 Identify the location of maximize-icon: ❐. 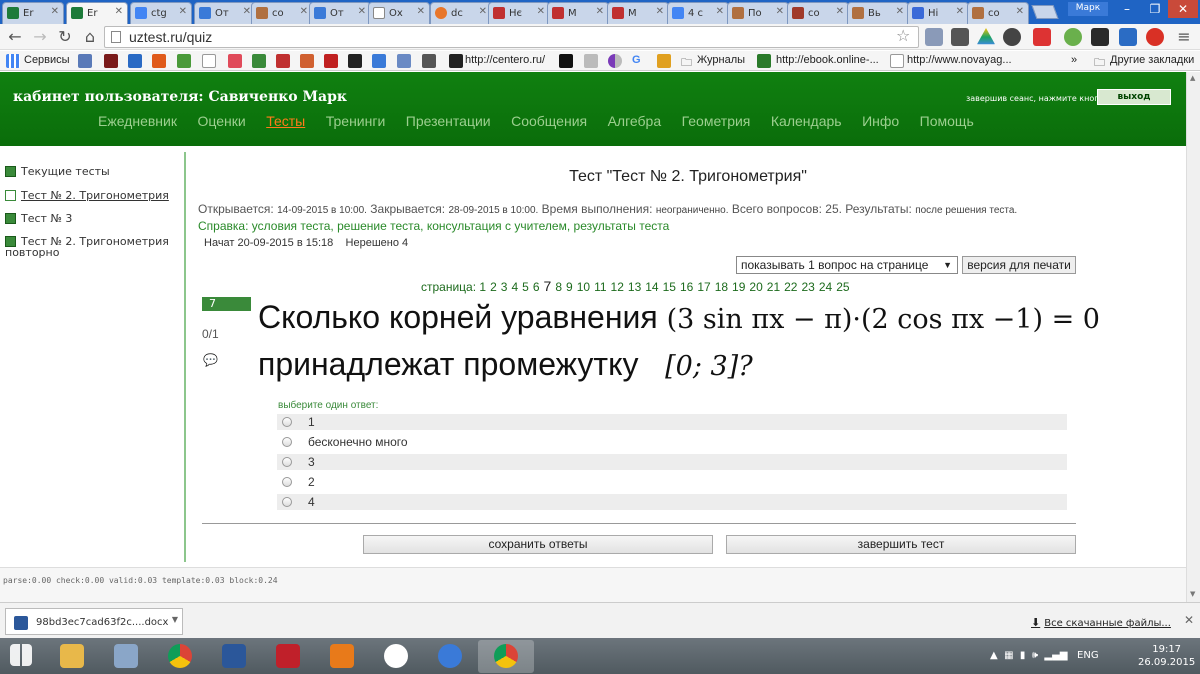
(1155, 9).